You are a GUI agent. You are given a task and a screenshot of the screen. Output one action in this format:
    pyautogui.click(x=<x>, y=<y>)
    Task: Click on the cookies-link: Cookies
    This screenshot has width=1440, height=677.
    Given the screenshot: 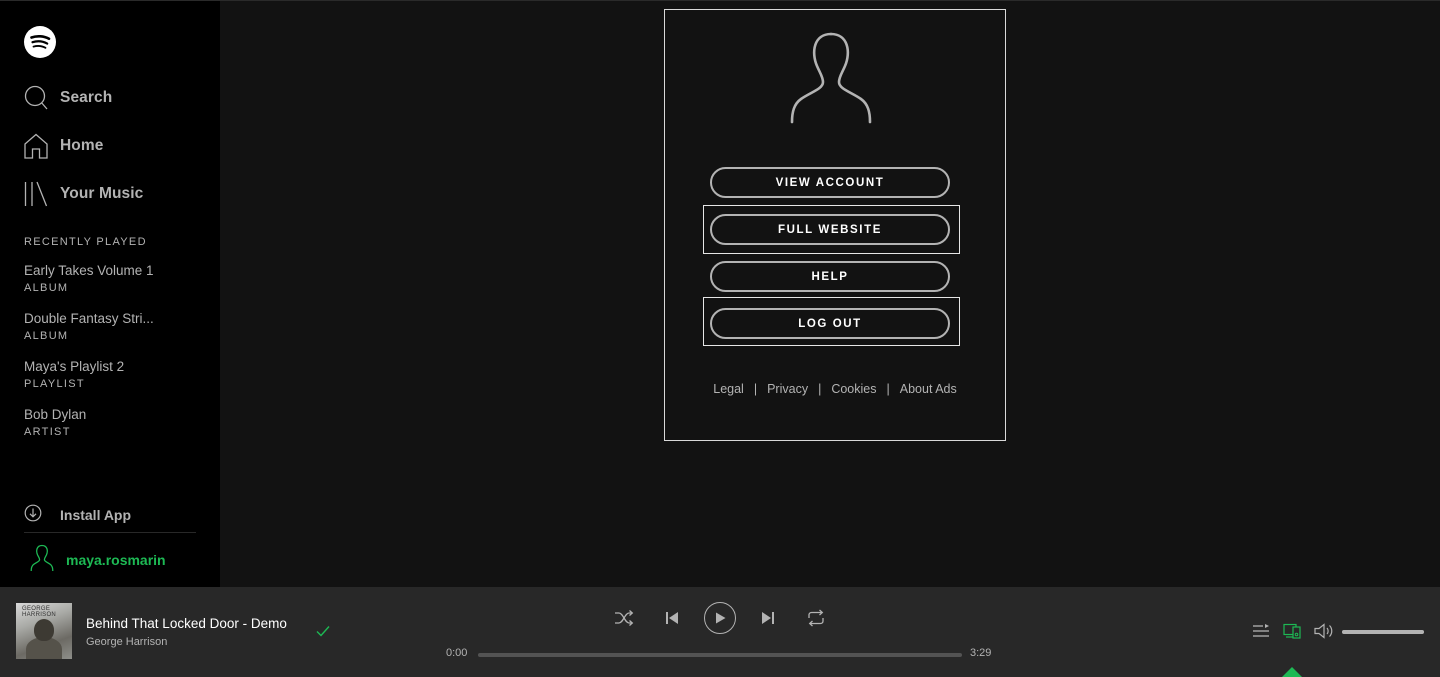 What is the action you would take?
    pyautogui.click(x=853, y=389)
    